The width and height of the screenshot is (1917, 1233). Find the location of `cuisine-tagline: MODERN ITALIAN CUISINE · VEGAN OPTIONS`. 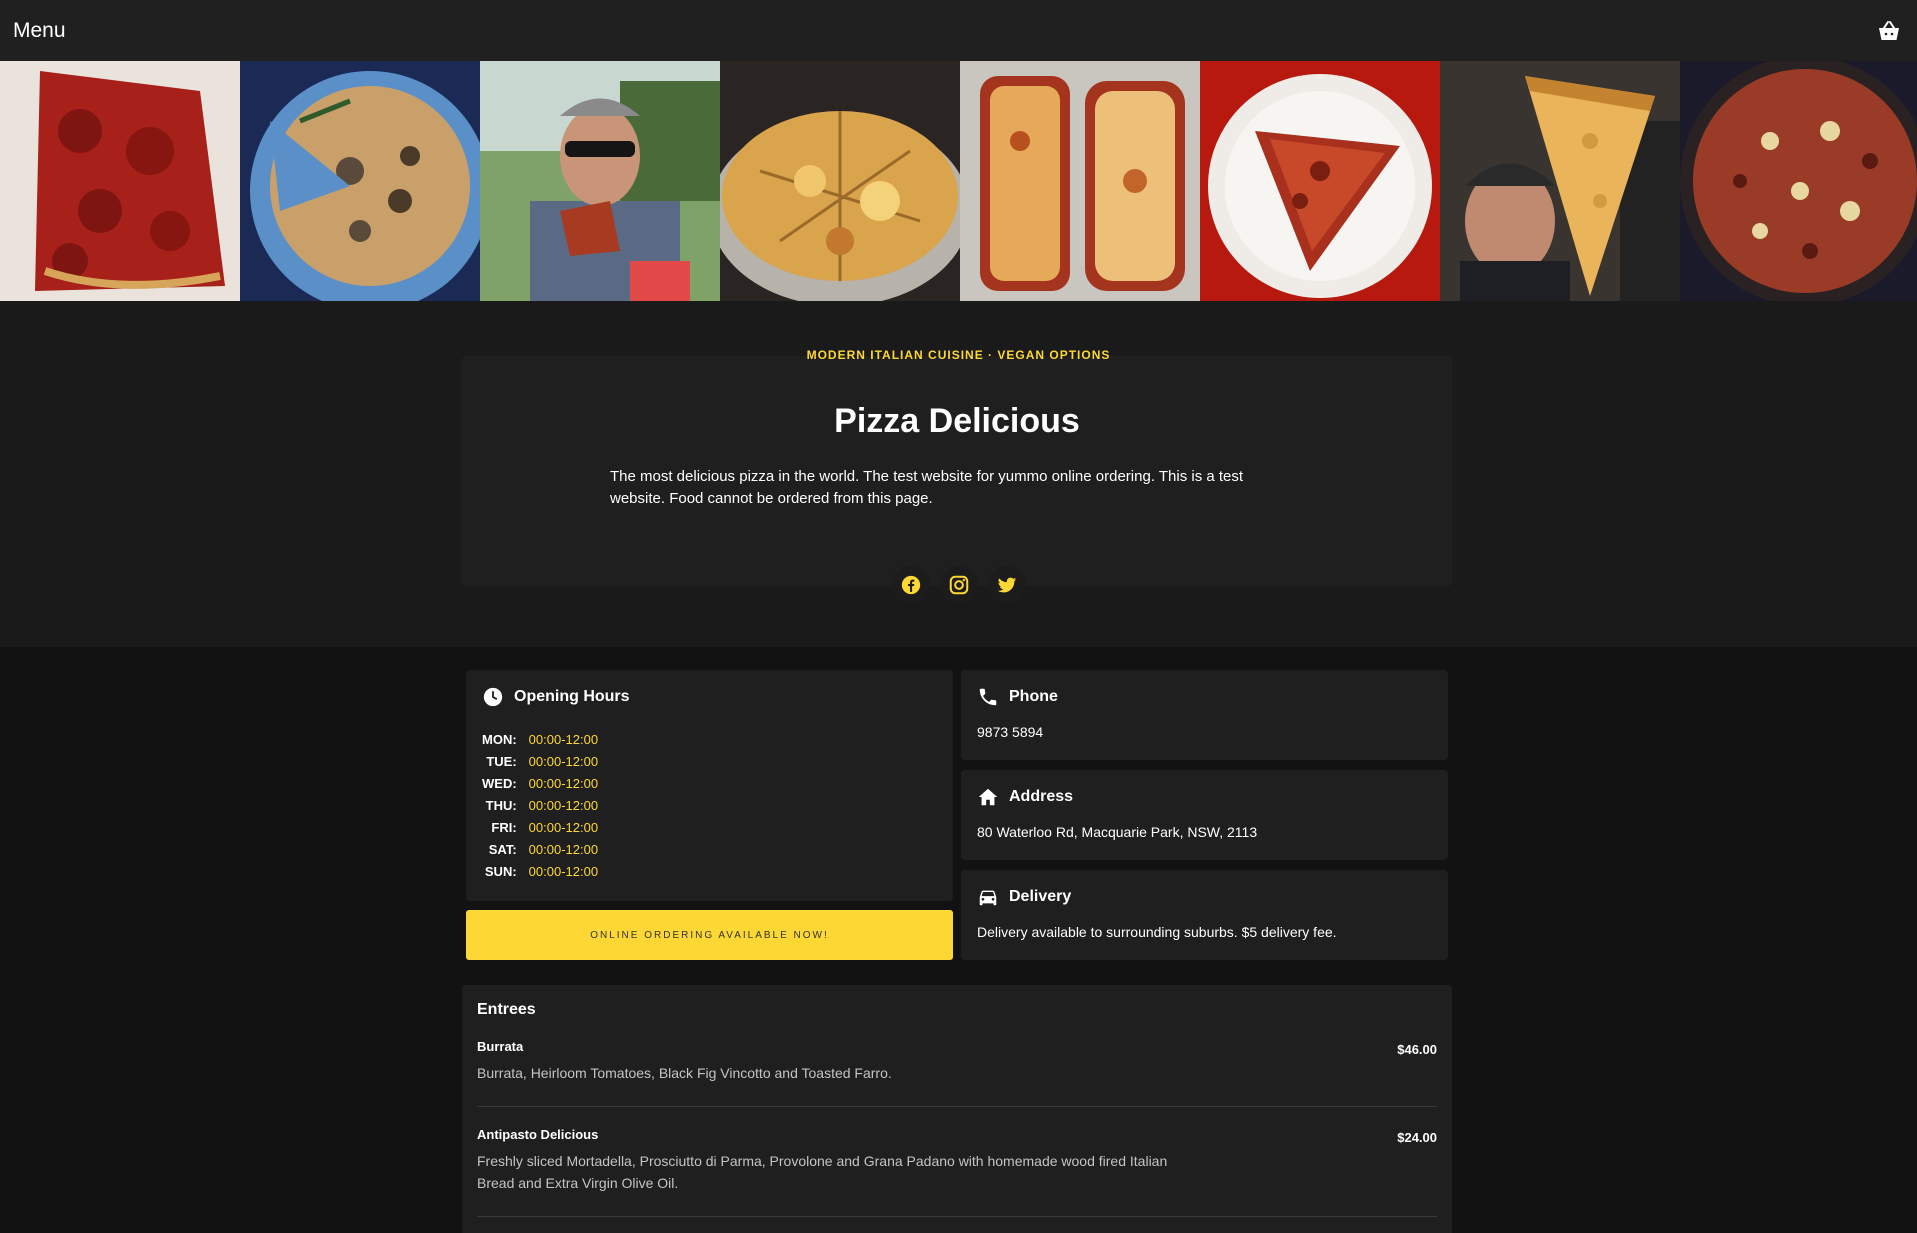

cuisine-tagline: MODERN ITALIAN CUISINE · VEGAN OPTIONS is located at coordinates (958, 355).